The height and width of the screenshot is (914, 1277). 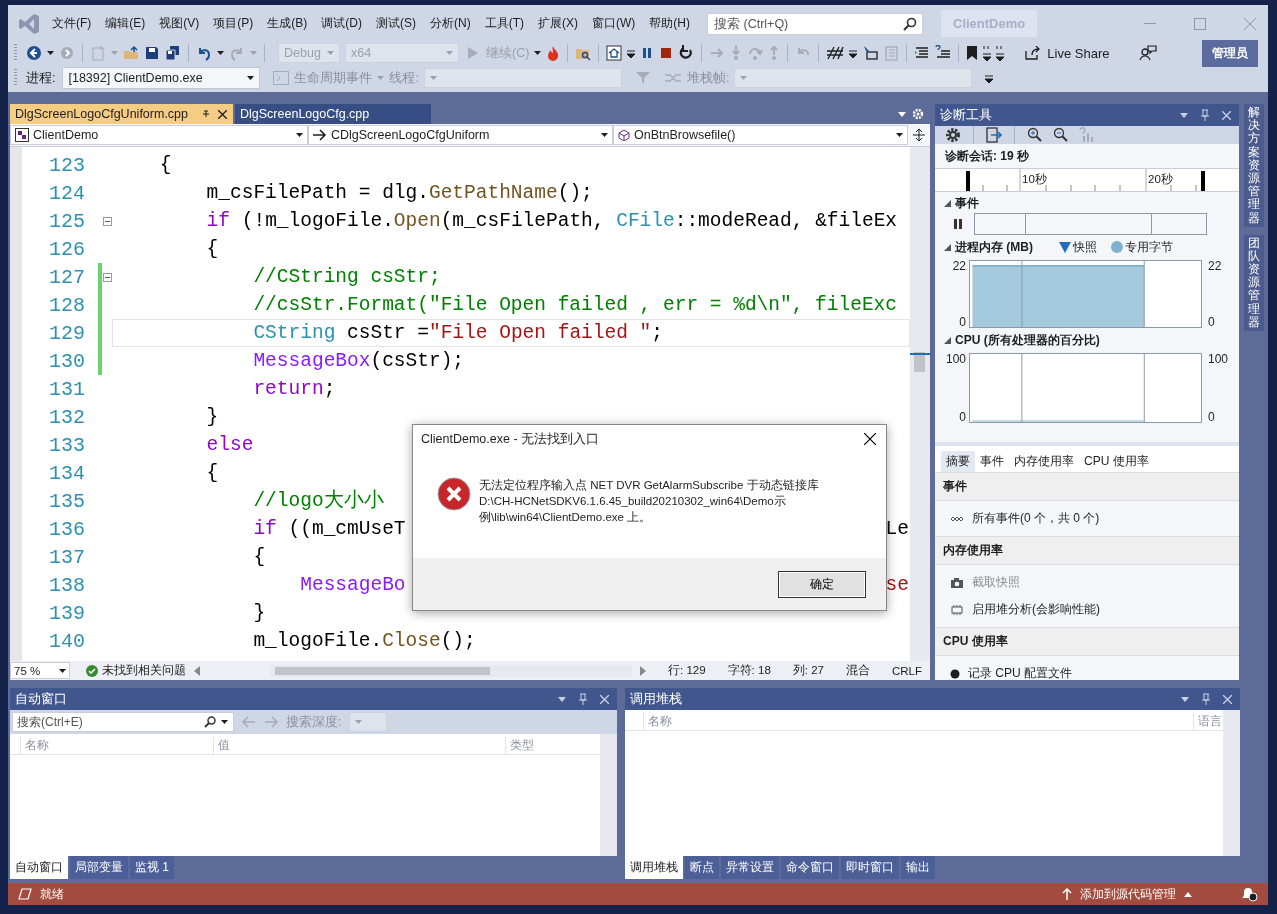 What do you see at coordinates (1067, 894) in the screenshot?
I see `up-arrow-icon` at bounding box center [1067, 894].